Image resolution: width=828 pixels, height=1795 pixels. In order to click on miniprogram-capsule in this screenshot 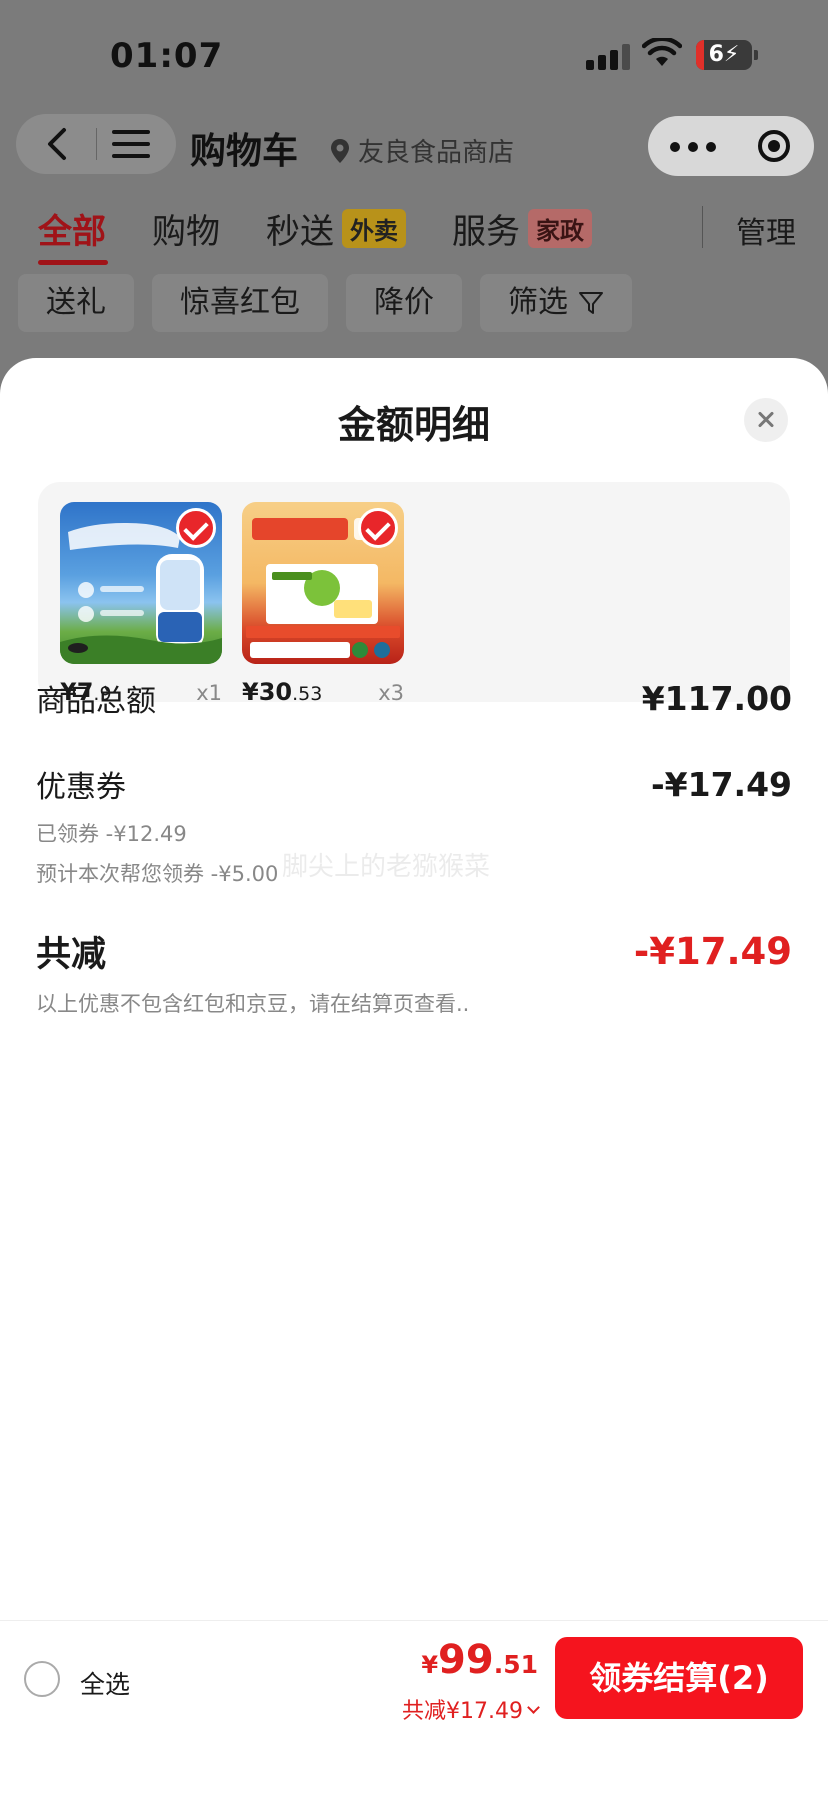, I will do `click(731, 146)`.